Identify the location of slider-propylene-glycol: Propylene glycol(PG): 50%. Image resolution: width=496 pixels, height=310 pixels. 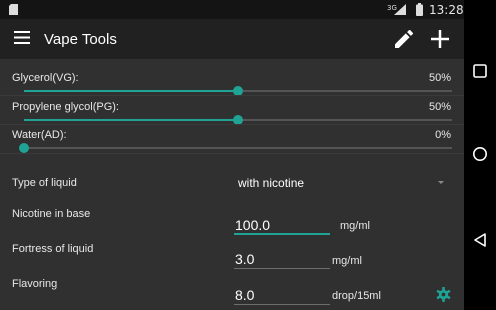
(232, 107).